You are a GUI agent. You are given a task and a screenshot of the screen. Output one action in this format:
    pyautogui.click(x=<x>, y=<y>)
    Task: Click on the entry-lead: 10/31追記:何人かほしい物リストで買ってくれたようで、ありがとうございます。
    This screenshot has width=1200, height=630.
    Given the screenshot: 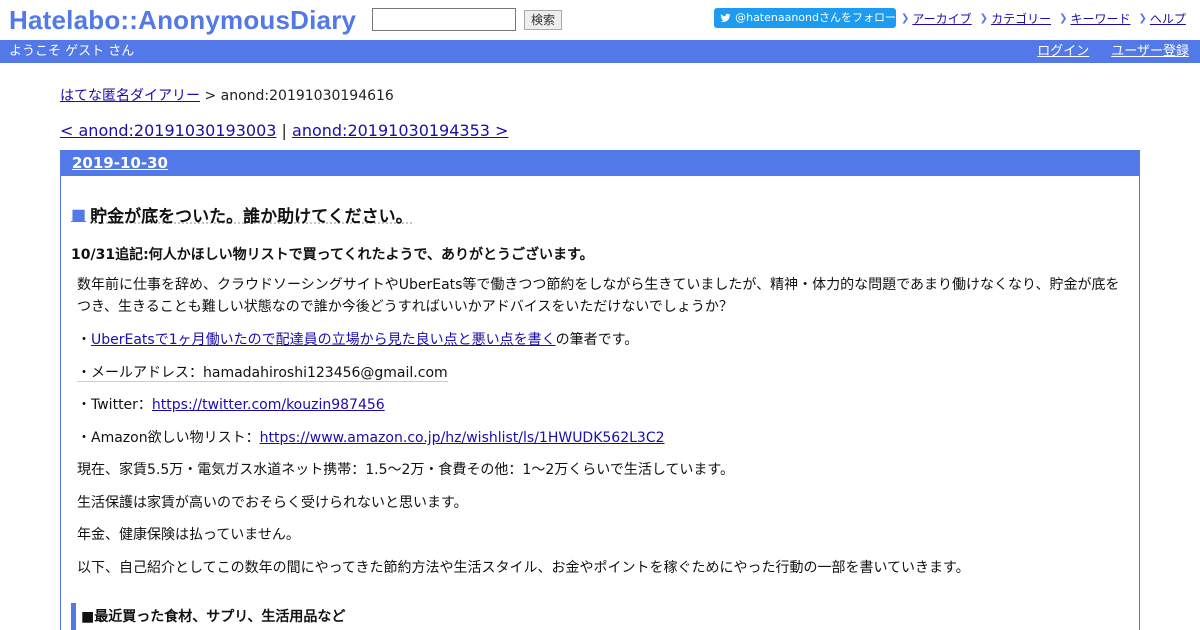 What is the action you would take?
    pyautogui.click(x=332, y=255)
    